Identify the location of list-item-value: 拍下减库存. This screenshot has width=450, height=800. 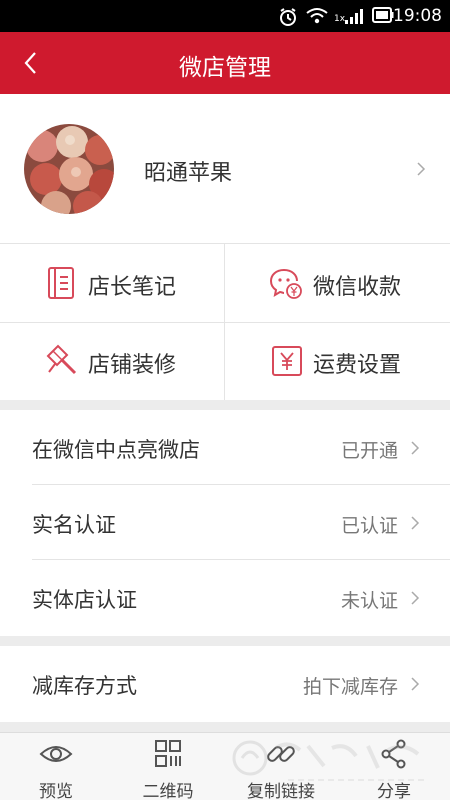
(350, 687).